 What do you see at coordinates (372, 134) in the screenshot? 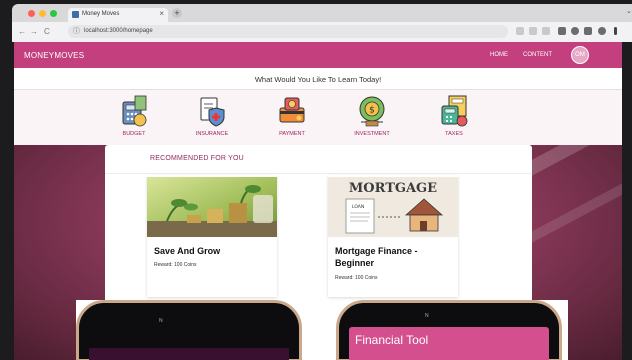
I see `category-label: INVESTMENT` at bounding box center [372, 134].